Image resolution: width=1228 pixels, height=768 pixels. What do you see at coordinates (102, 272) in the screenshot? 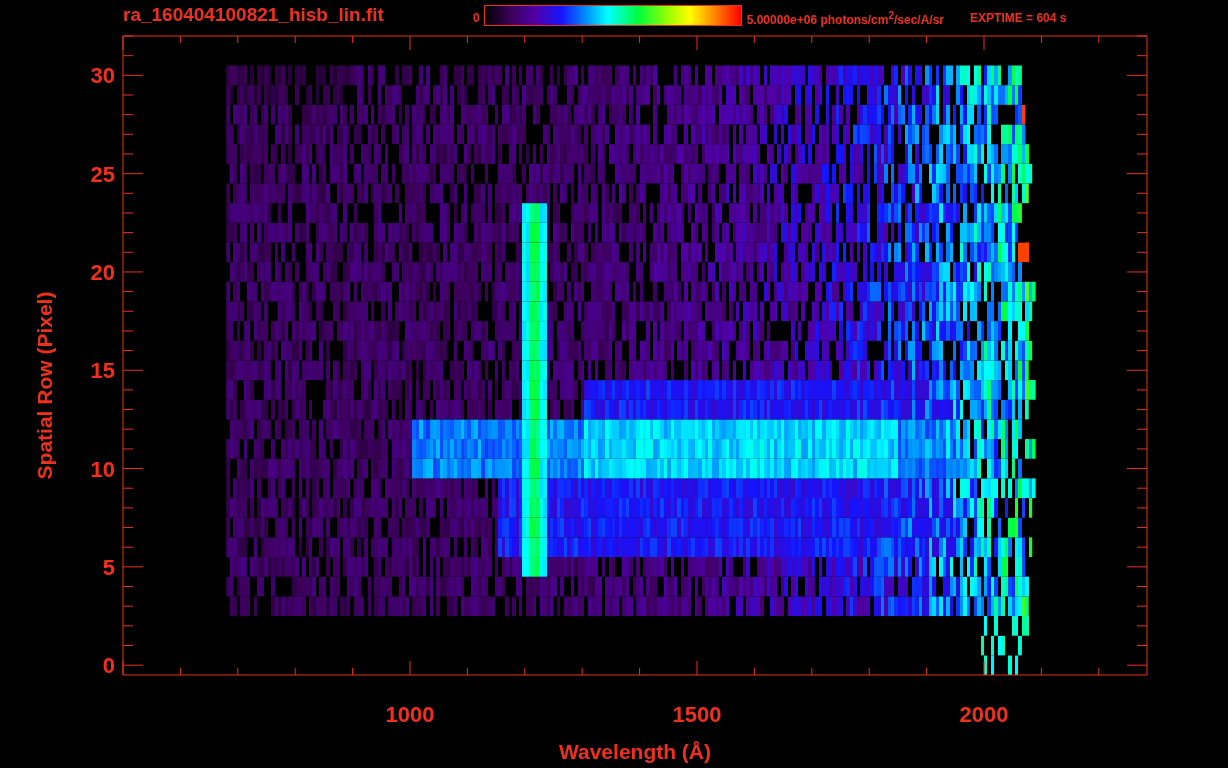
I see `y-tick-label: 20` at bounding box center [102, 272].